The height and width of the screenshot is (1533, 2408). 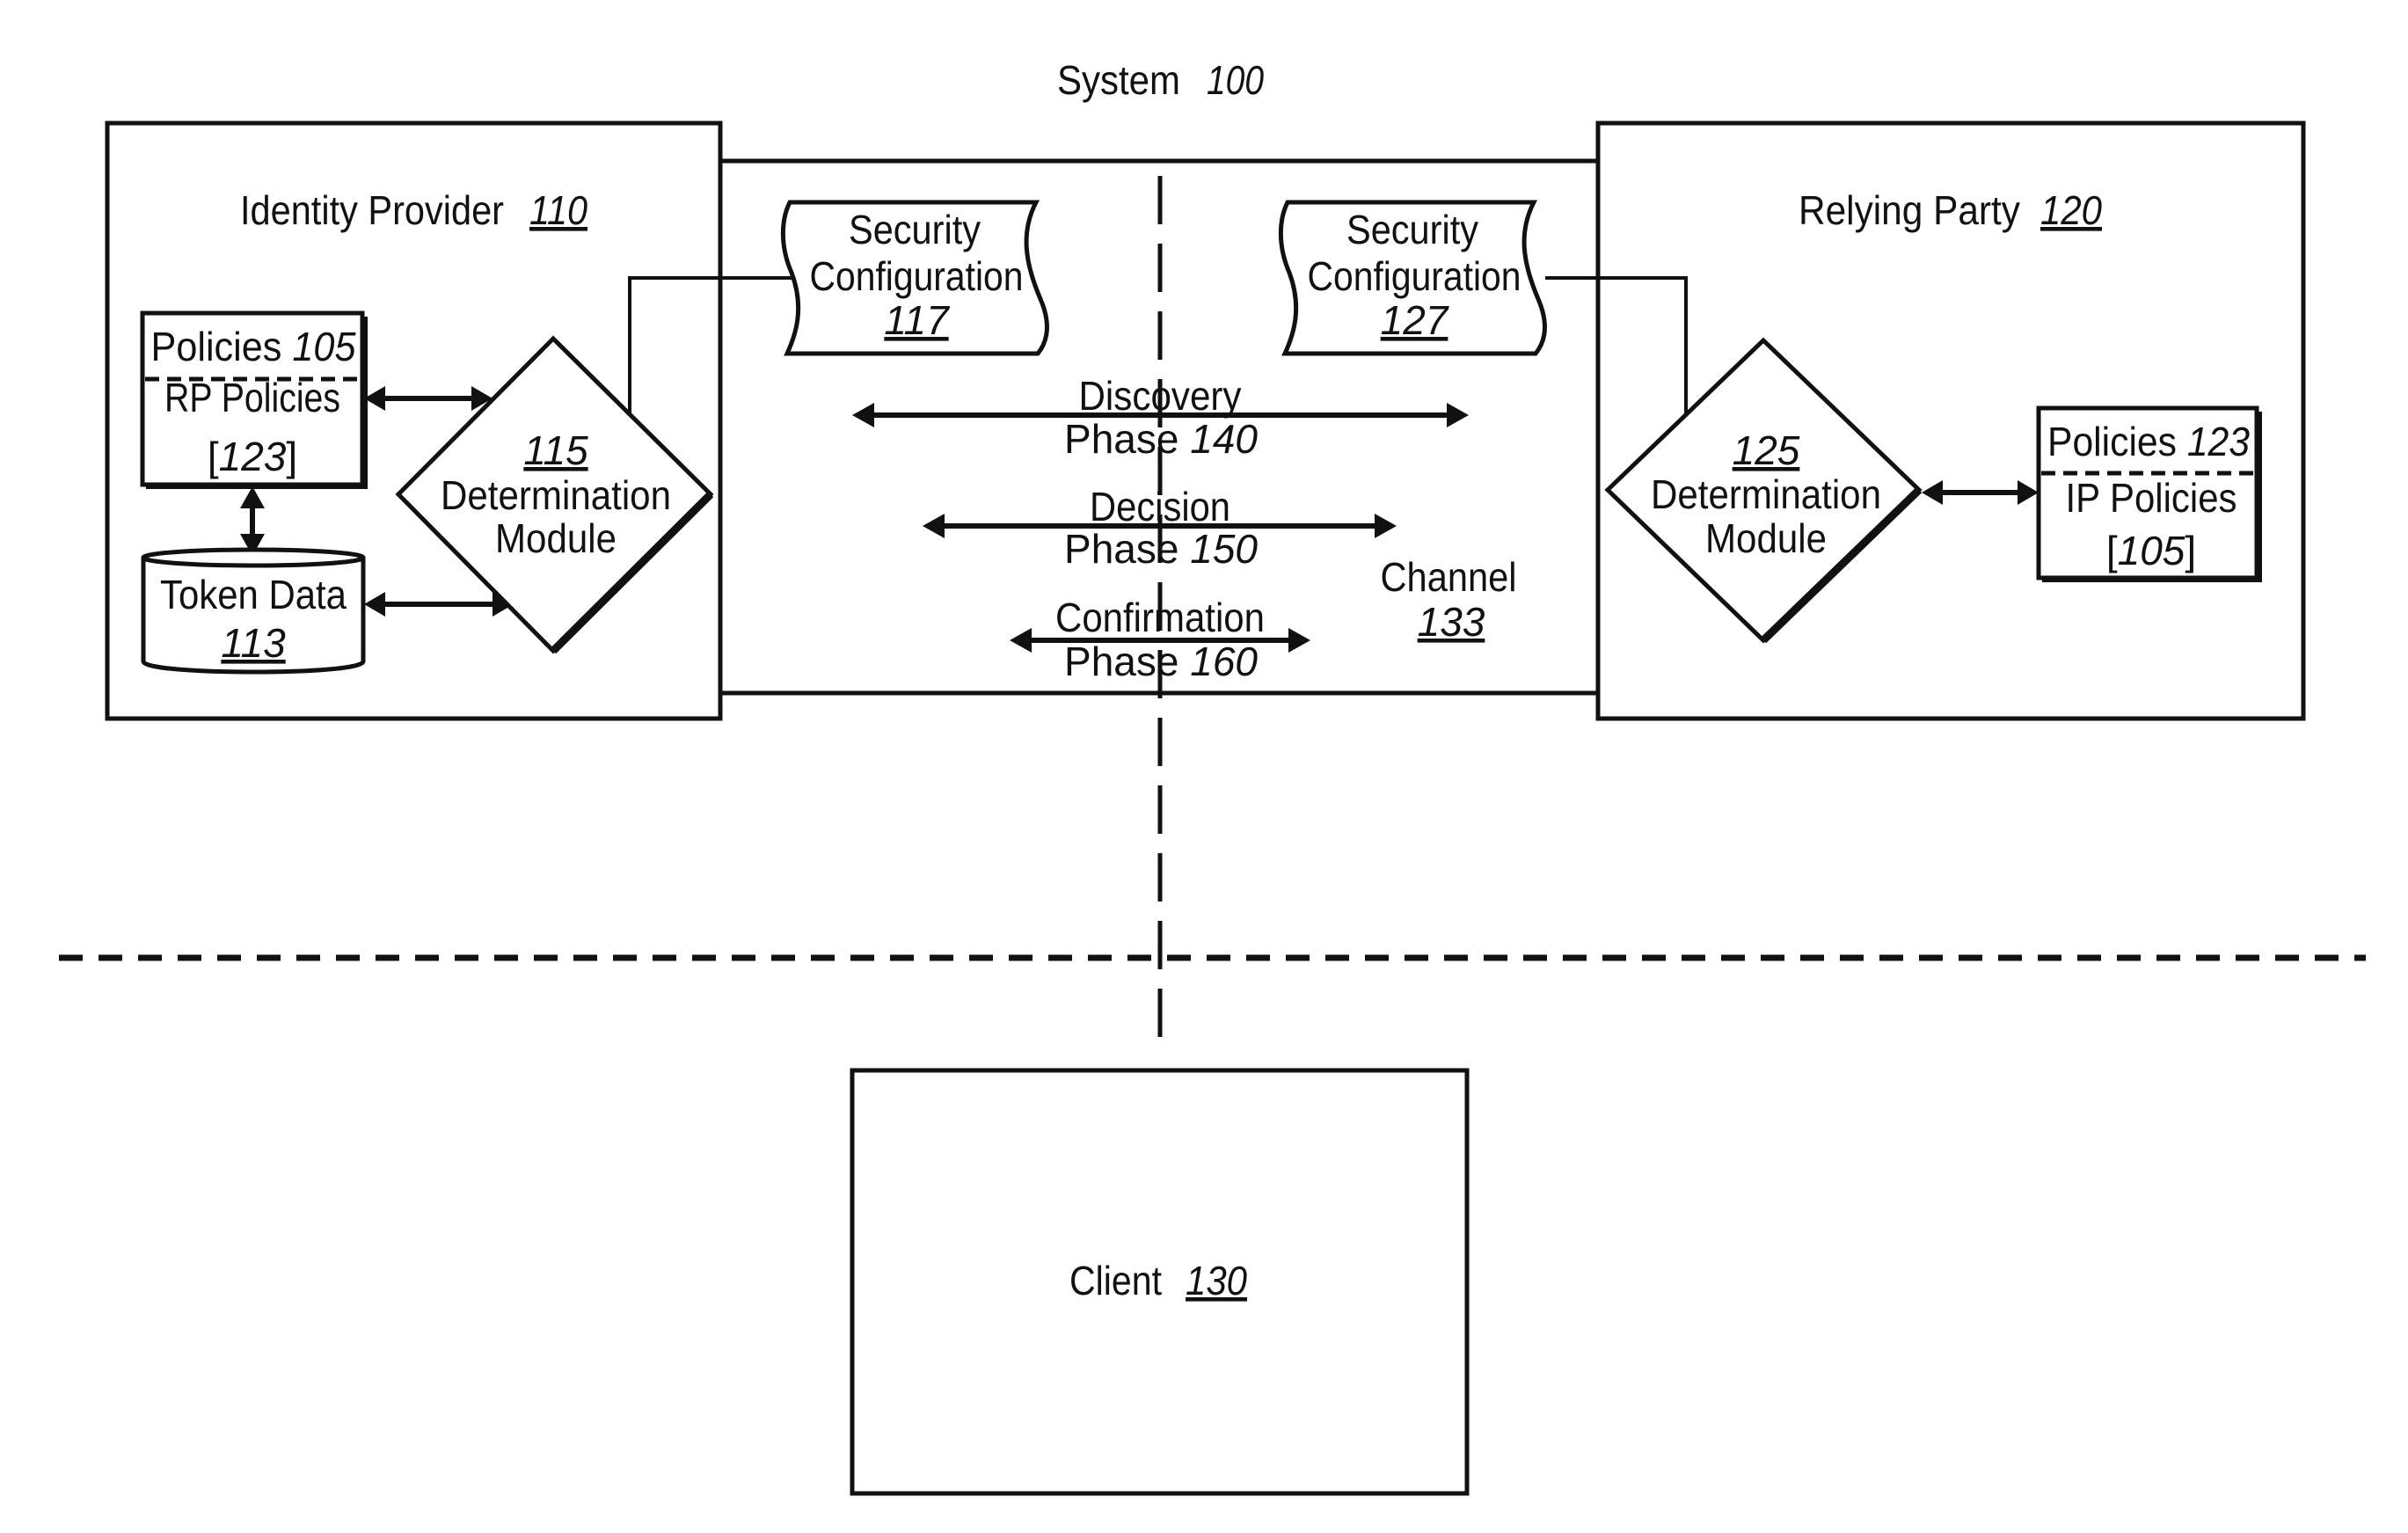 I want to click on idp-rp-policies-label: RP Policies, so click(x=252, y=397).